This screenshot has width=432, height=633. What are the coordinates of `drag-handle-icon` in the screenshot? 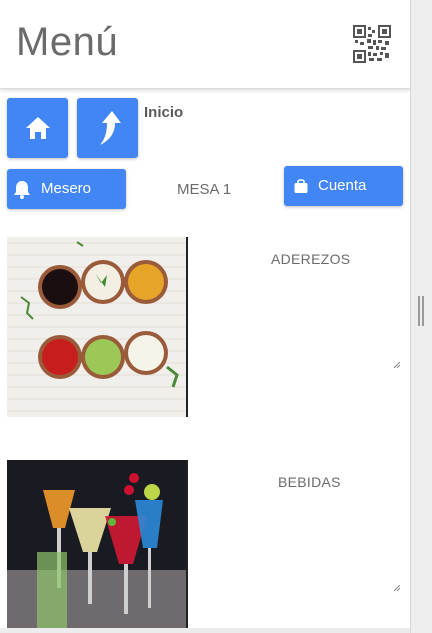 It's located at (421, 311).